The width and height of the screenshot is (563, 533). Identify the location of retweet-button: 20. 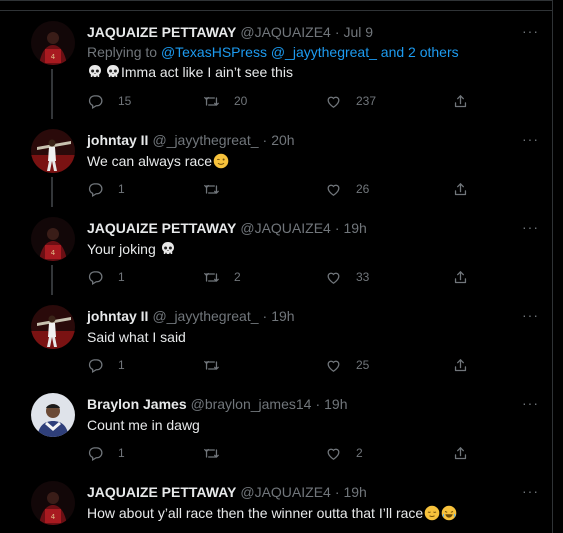
(225, 101).